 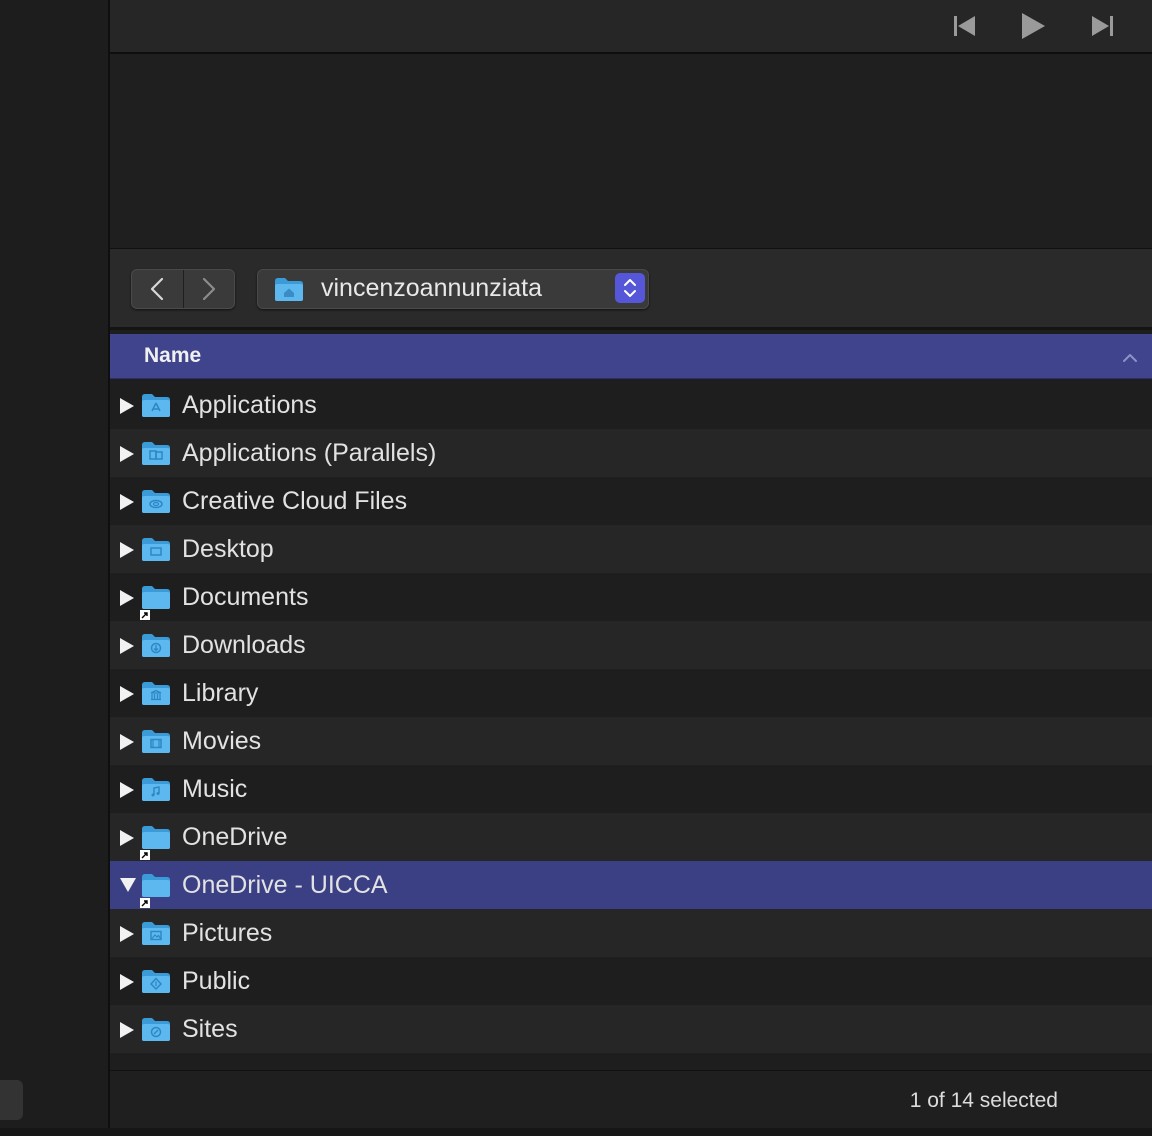 I want to click on list-item: Public, so click(x=631, y=981).